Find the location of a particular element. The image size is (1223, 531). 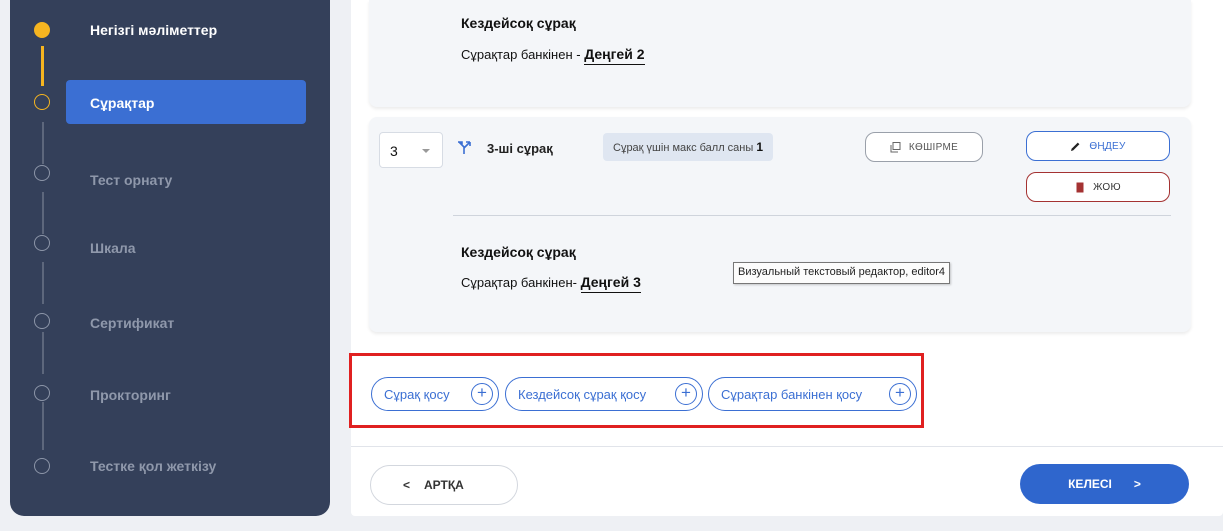

question-bank-info: Сұрақтар банкінен- Деңгей 3 is located at coordinates (551, 283).